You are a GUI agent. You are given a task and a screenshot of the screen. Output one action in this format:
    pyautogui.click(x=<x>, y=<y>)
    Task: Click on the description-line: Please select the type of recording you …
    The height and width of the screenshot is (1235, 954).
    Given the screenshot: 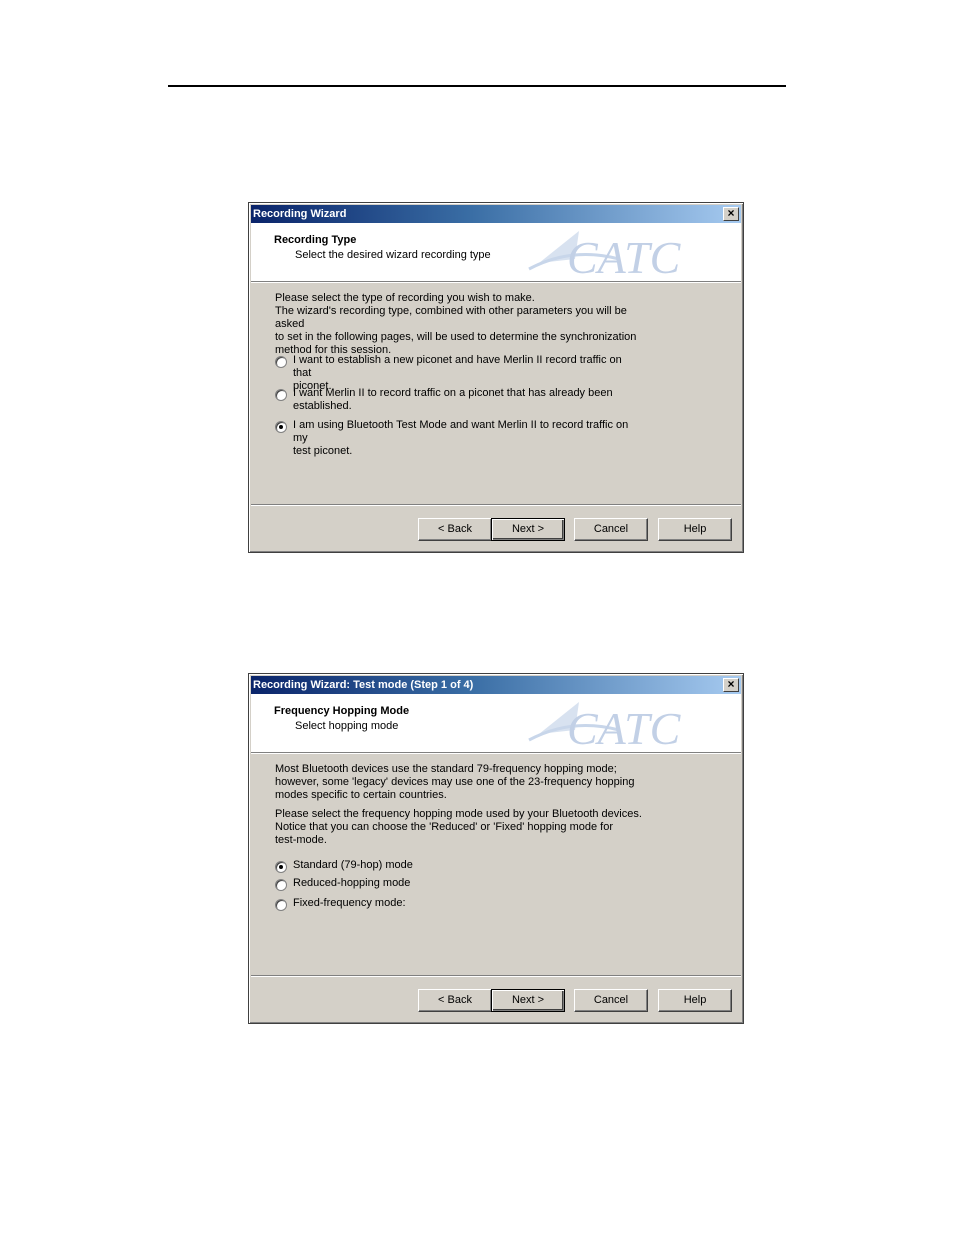 What is the action you would take?
    pyautogui.click(x=405, y=298)
    